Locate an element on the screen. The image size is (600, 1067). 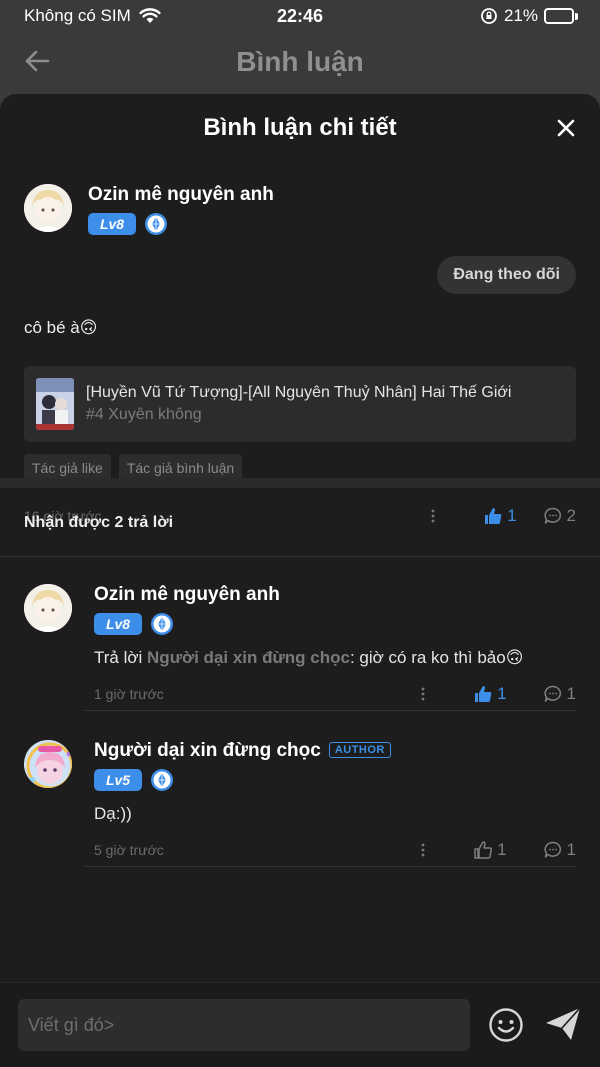
author-badge: AUTHOR is located at coordinates (359, 750).